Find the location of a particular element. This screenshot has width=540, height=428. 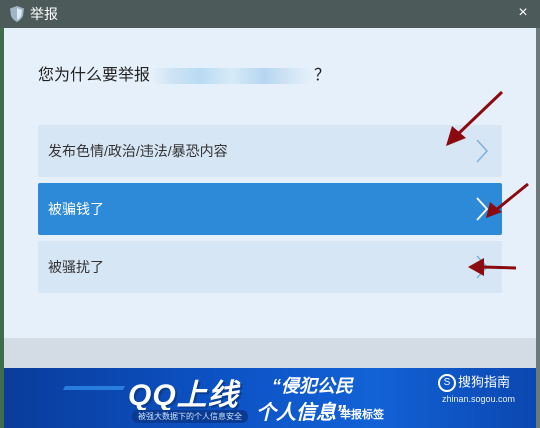

option-label: 发布色情/政治/违法/暴恐内容 is located at coordinates (138, 151).